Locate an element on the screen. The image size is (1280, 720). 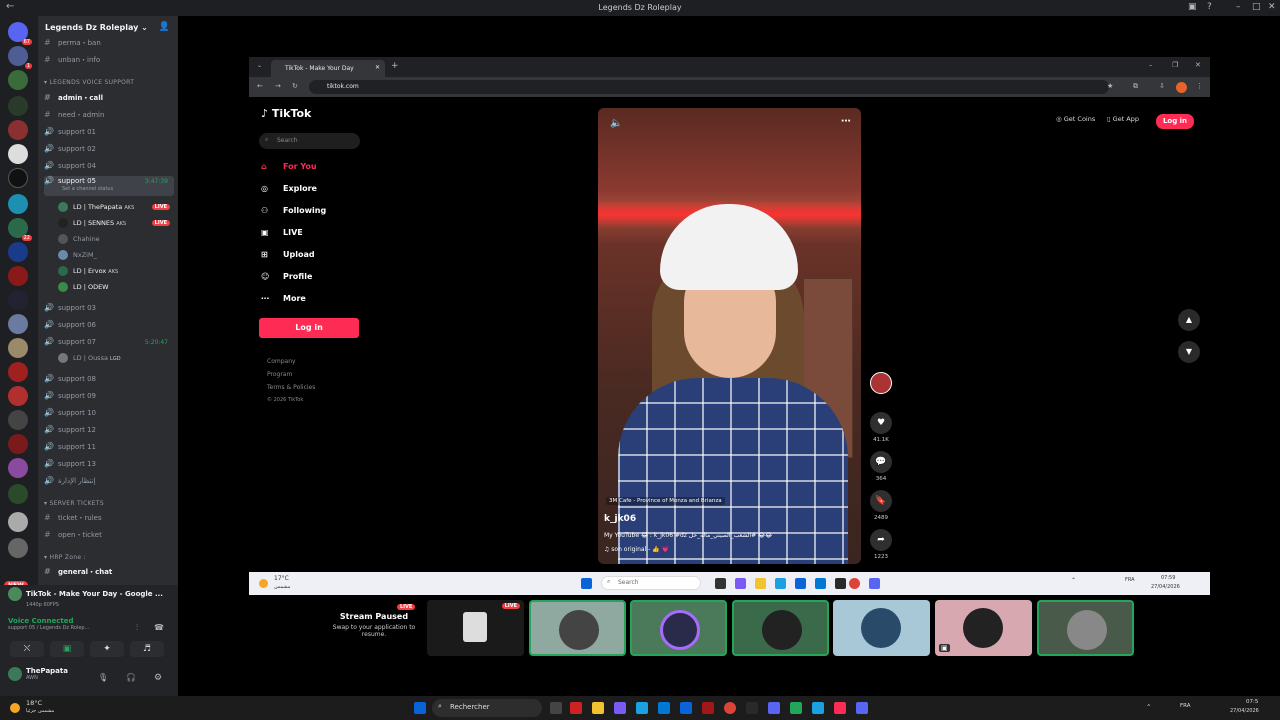
maximize-icon: ❐ is located at coordinates (1175, 65).